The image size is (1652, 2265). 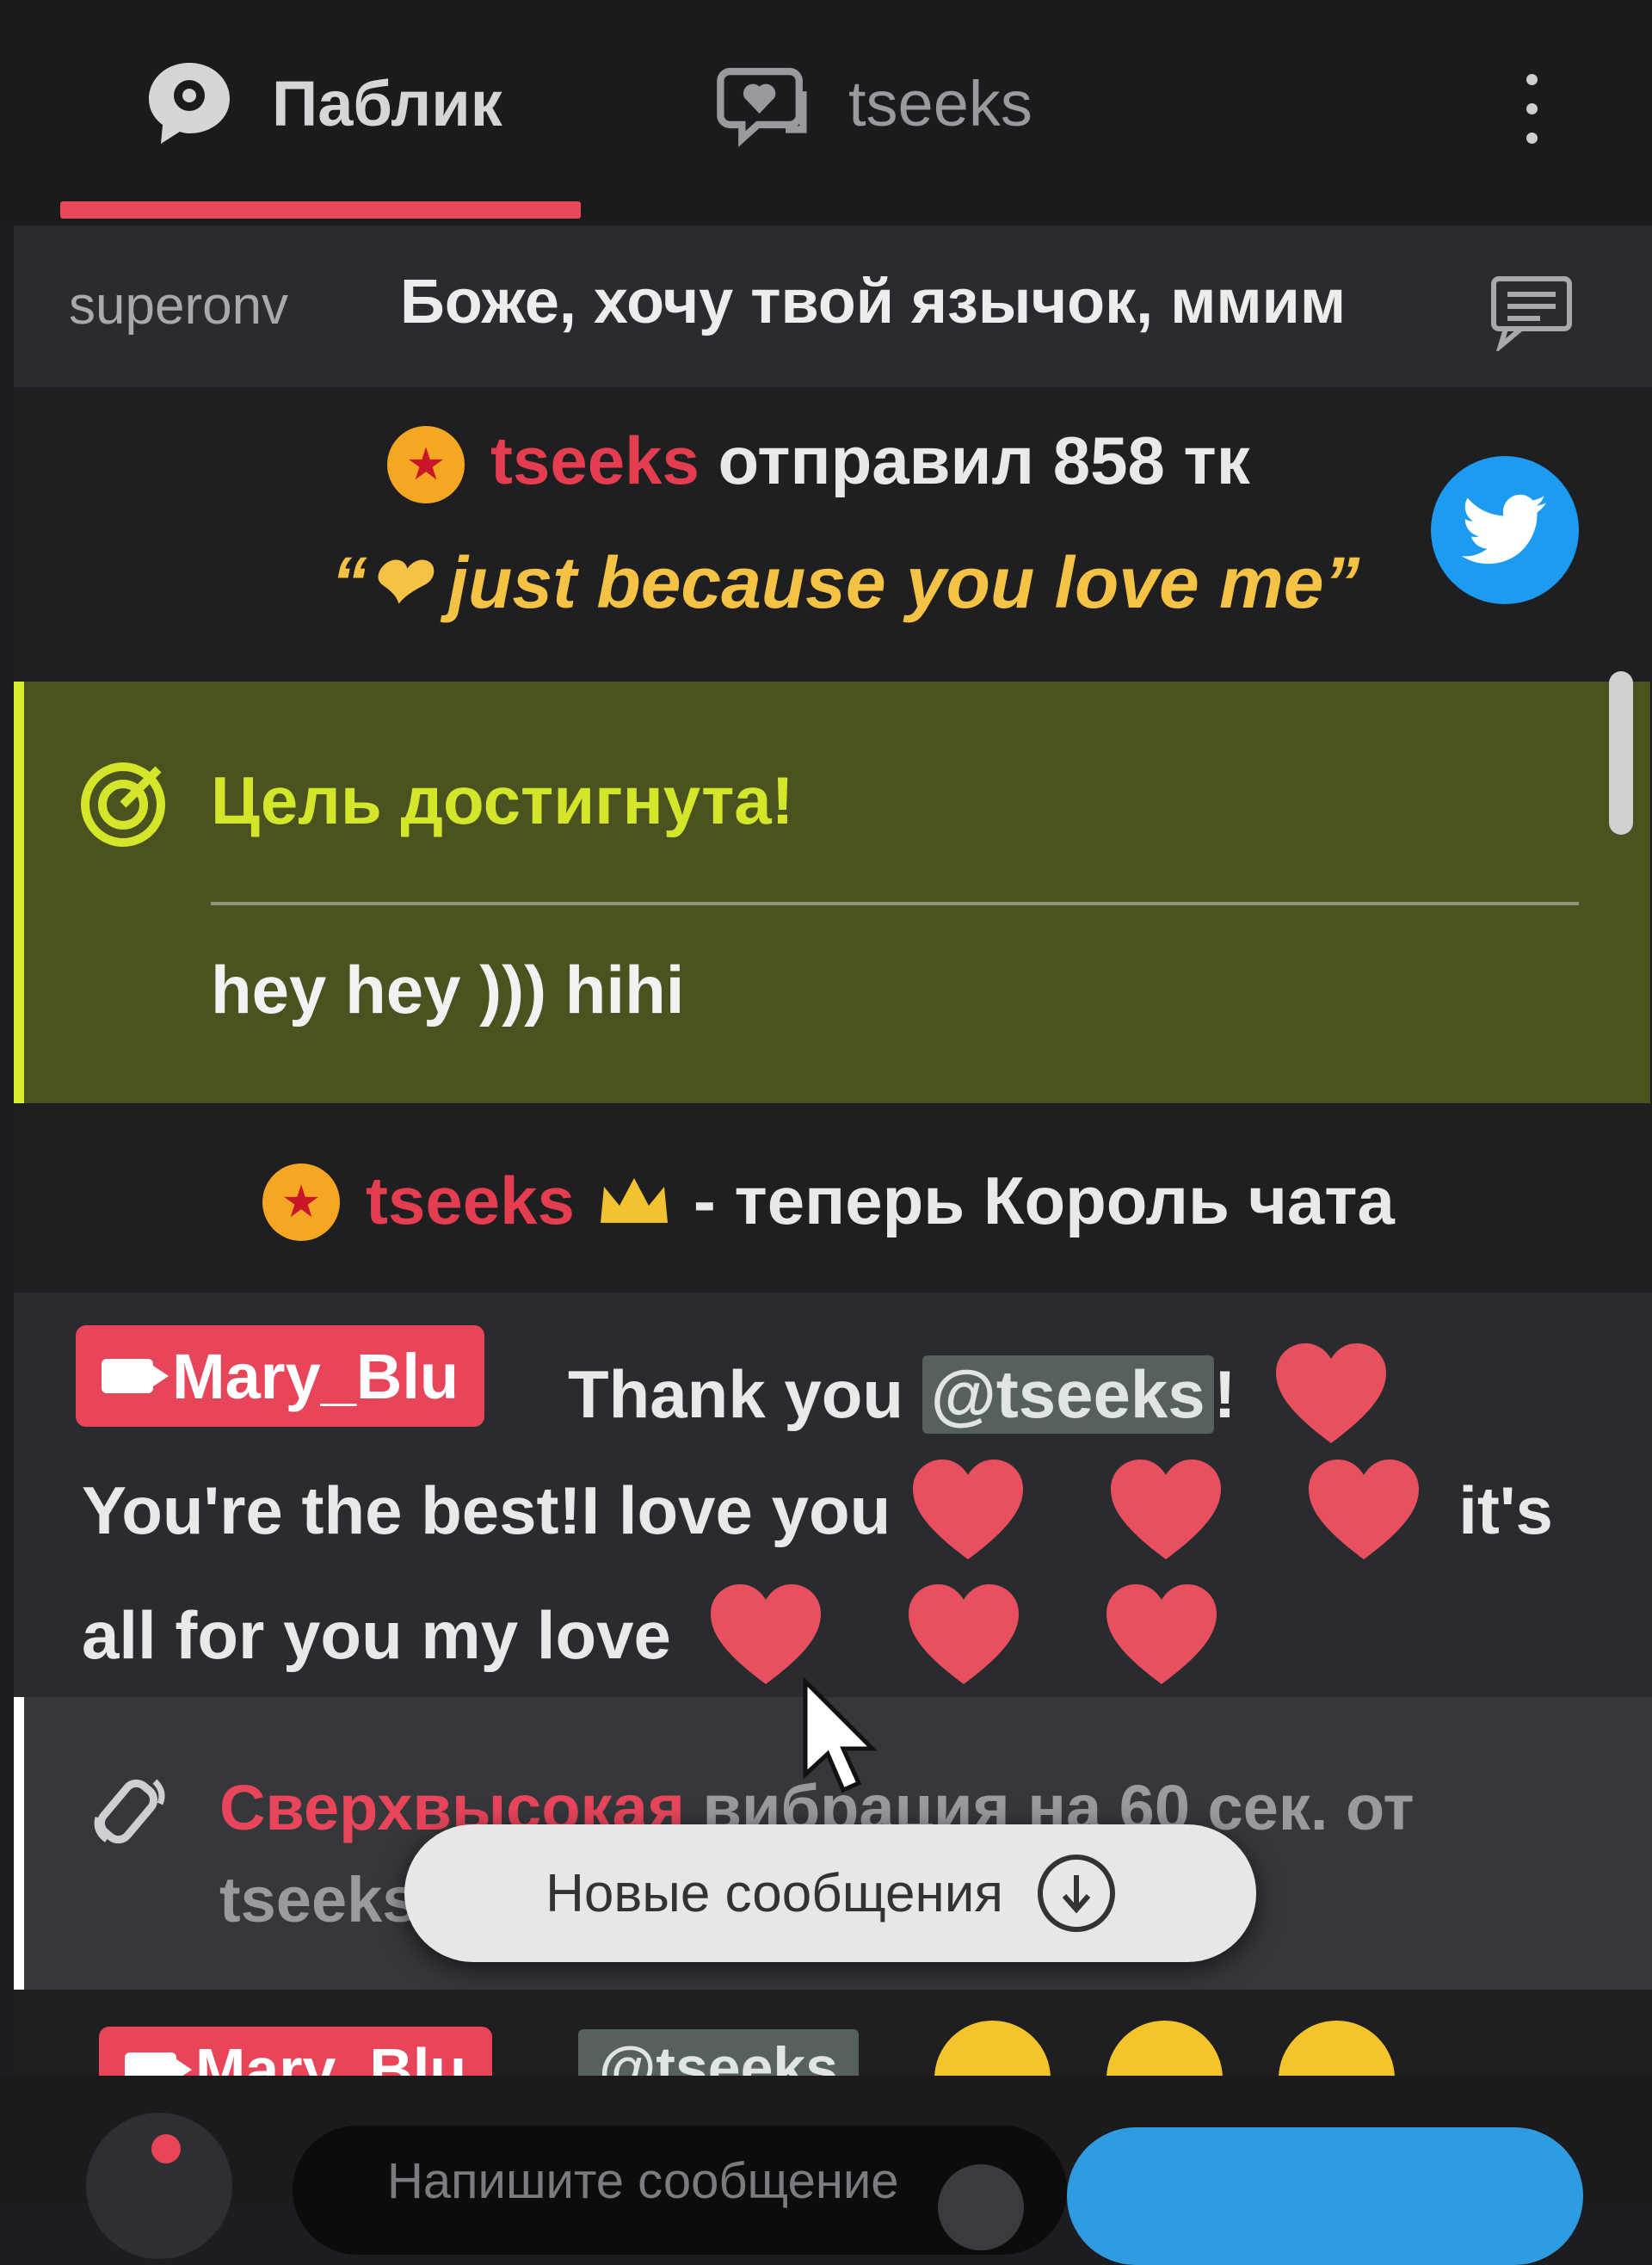 What do you see at coordinates (470, 1201) in the screenshot?
I see `king-user: tseeks` at bounding box center [470, 1201].